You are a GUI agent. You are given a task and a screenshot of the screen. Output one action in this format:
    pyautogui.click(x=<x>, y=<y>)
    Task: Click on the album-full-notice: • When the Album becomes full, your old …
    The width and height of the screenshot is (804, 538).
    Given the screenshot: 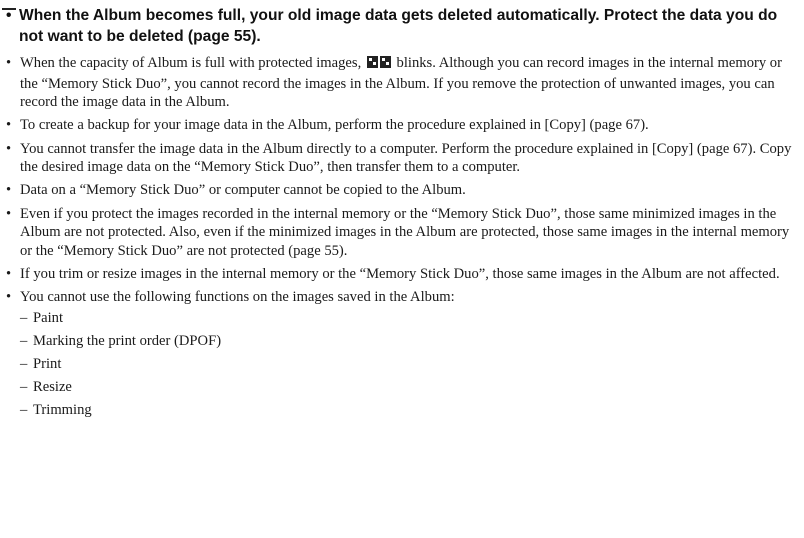 What is the action you would take?
    pyautogui.click(x=404, y=26)
    